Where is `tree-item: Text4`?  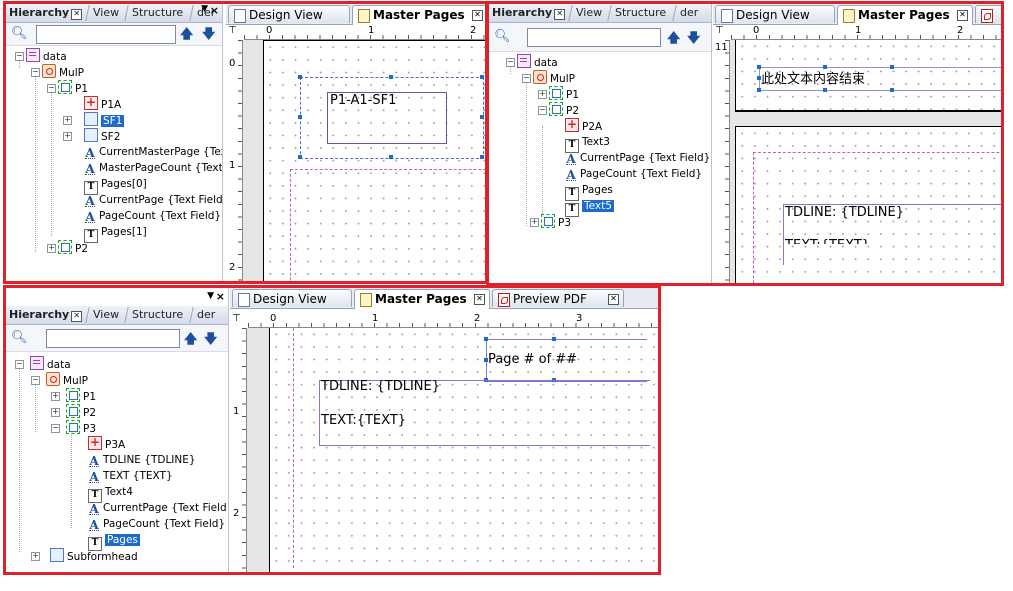 tree-item: Text4 is located at coordinates (110, 493).